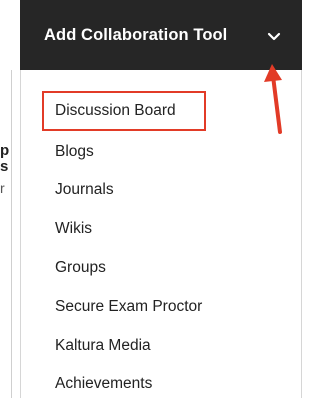 The image size is (321, 398). Describe the element at coordinates (103, 346) in the screenshot. I see `menu-item-kaltura-media: Kaltura Media` at that location.